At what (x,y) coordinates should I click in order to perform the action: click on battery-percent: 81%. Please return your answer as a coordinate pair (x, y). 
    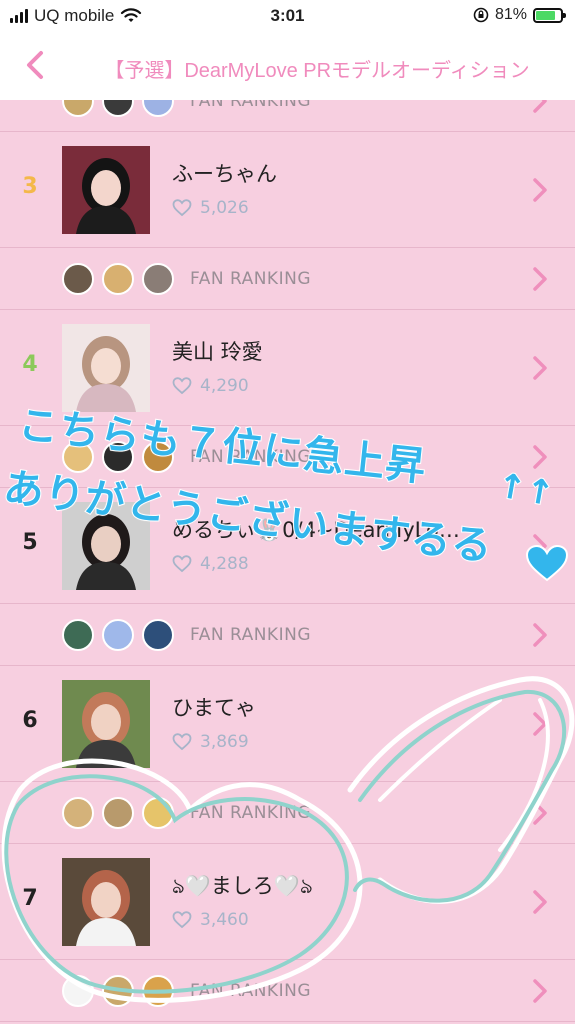
    Looking at the image, I should click on (510, 14).